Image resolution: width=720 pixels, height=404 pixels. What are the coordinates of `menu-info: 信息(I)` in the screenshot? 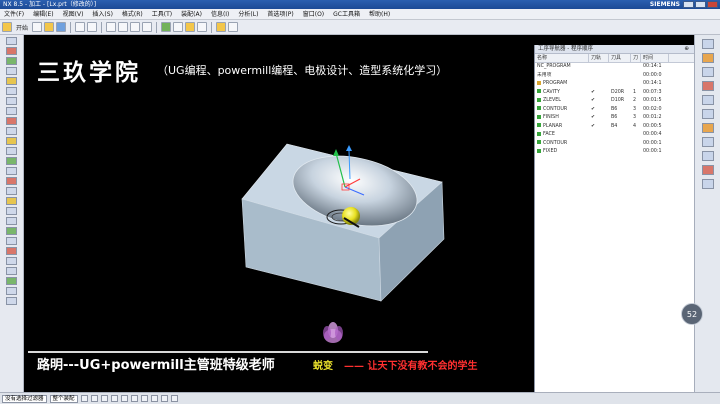 It's located at (220, 14).